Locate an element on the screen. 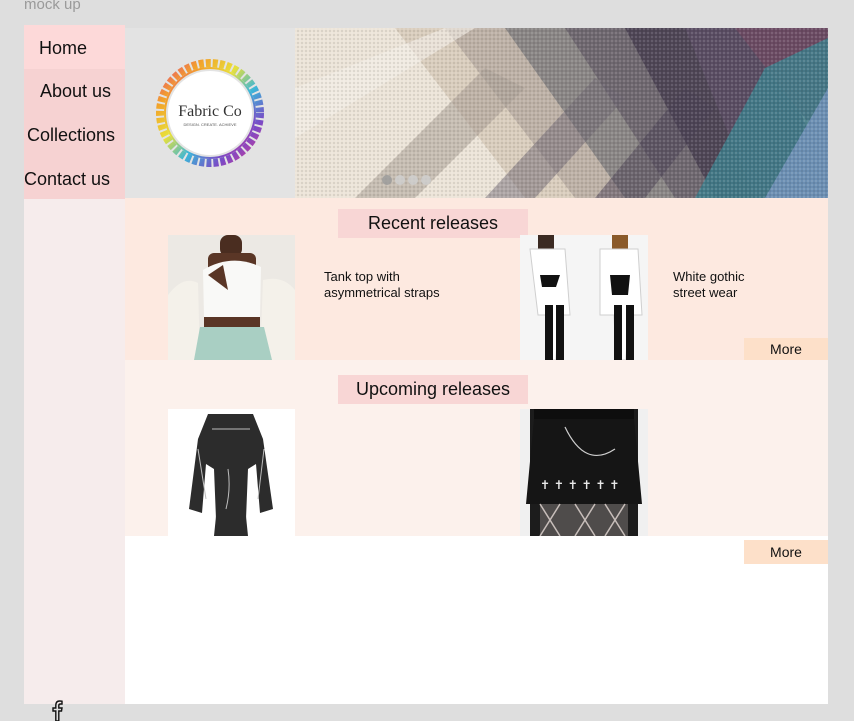 The image size is (854, 721). black-jacket-photo is located at coordinates (231, 472).